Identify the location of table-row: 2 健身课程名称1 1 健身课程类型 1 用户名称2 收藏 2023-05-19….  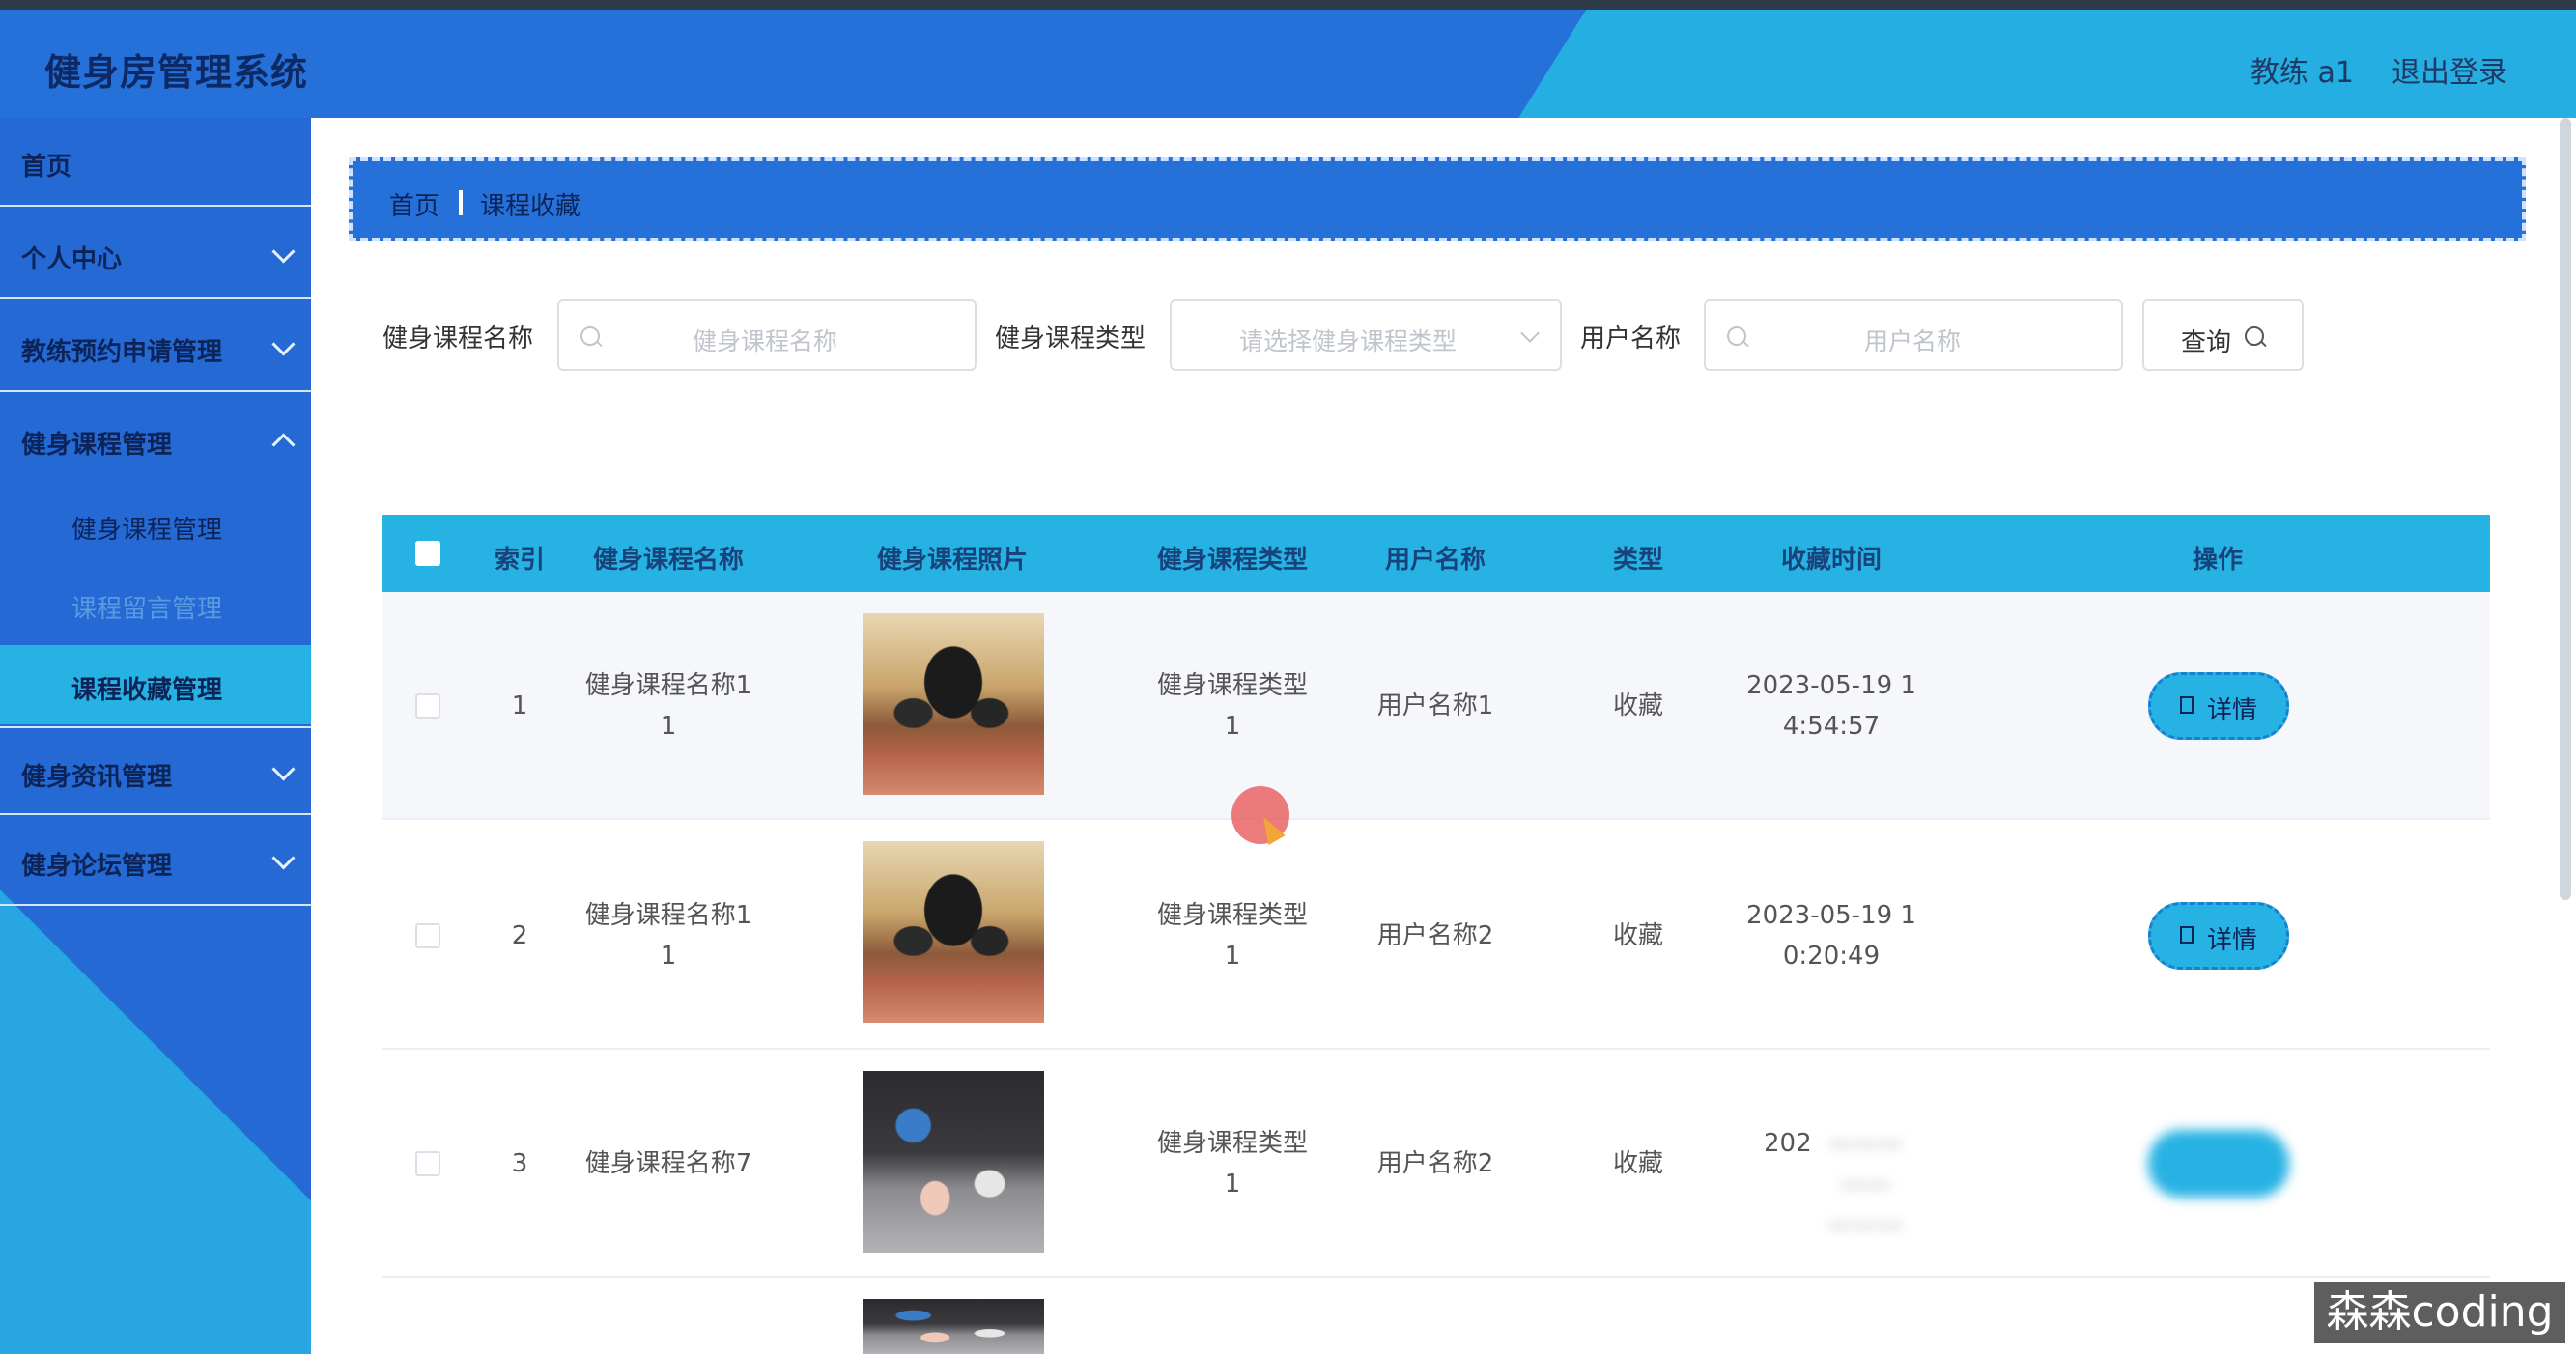
(1436, 936).